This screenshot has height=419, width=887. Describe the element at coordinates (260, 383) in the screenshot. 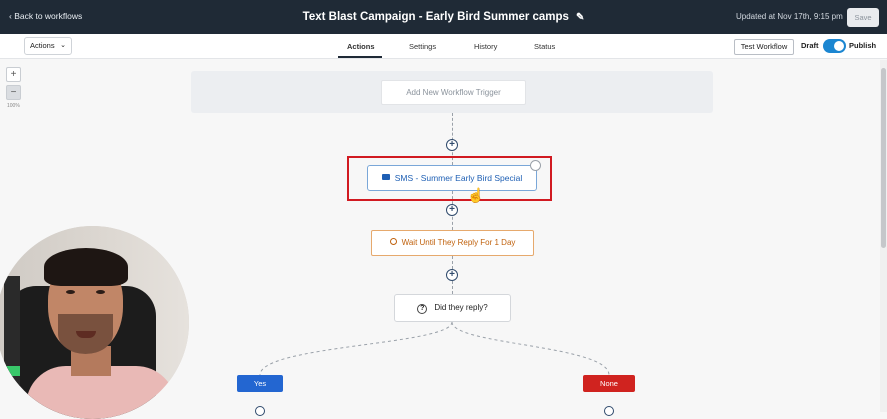

I see `branch-yes: Yes` at that location.